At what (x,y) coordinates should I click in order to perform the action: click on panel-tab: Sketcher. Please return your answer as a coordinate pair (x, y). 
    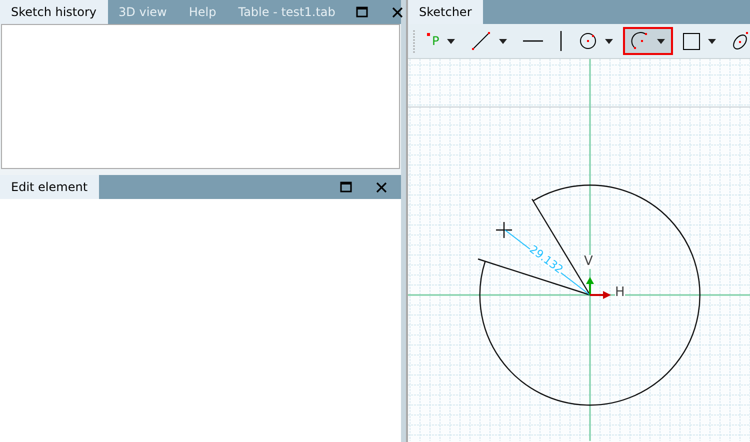
    Looking at the image, I should click on (445, 12).